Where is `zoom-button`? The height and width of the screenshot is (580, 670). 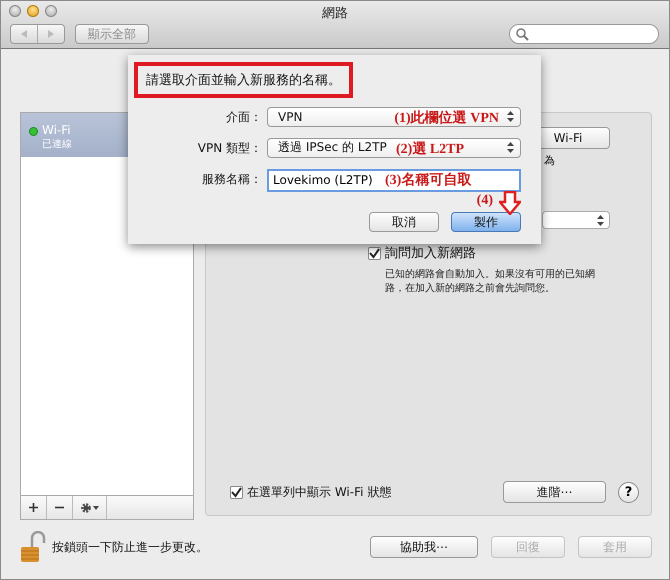 zoom-button is located at coordinates (51, 11).